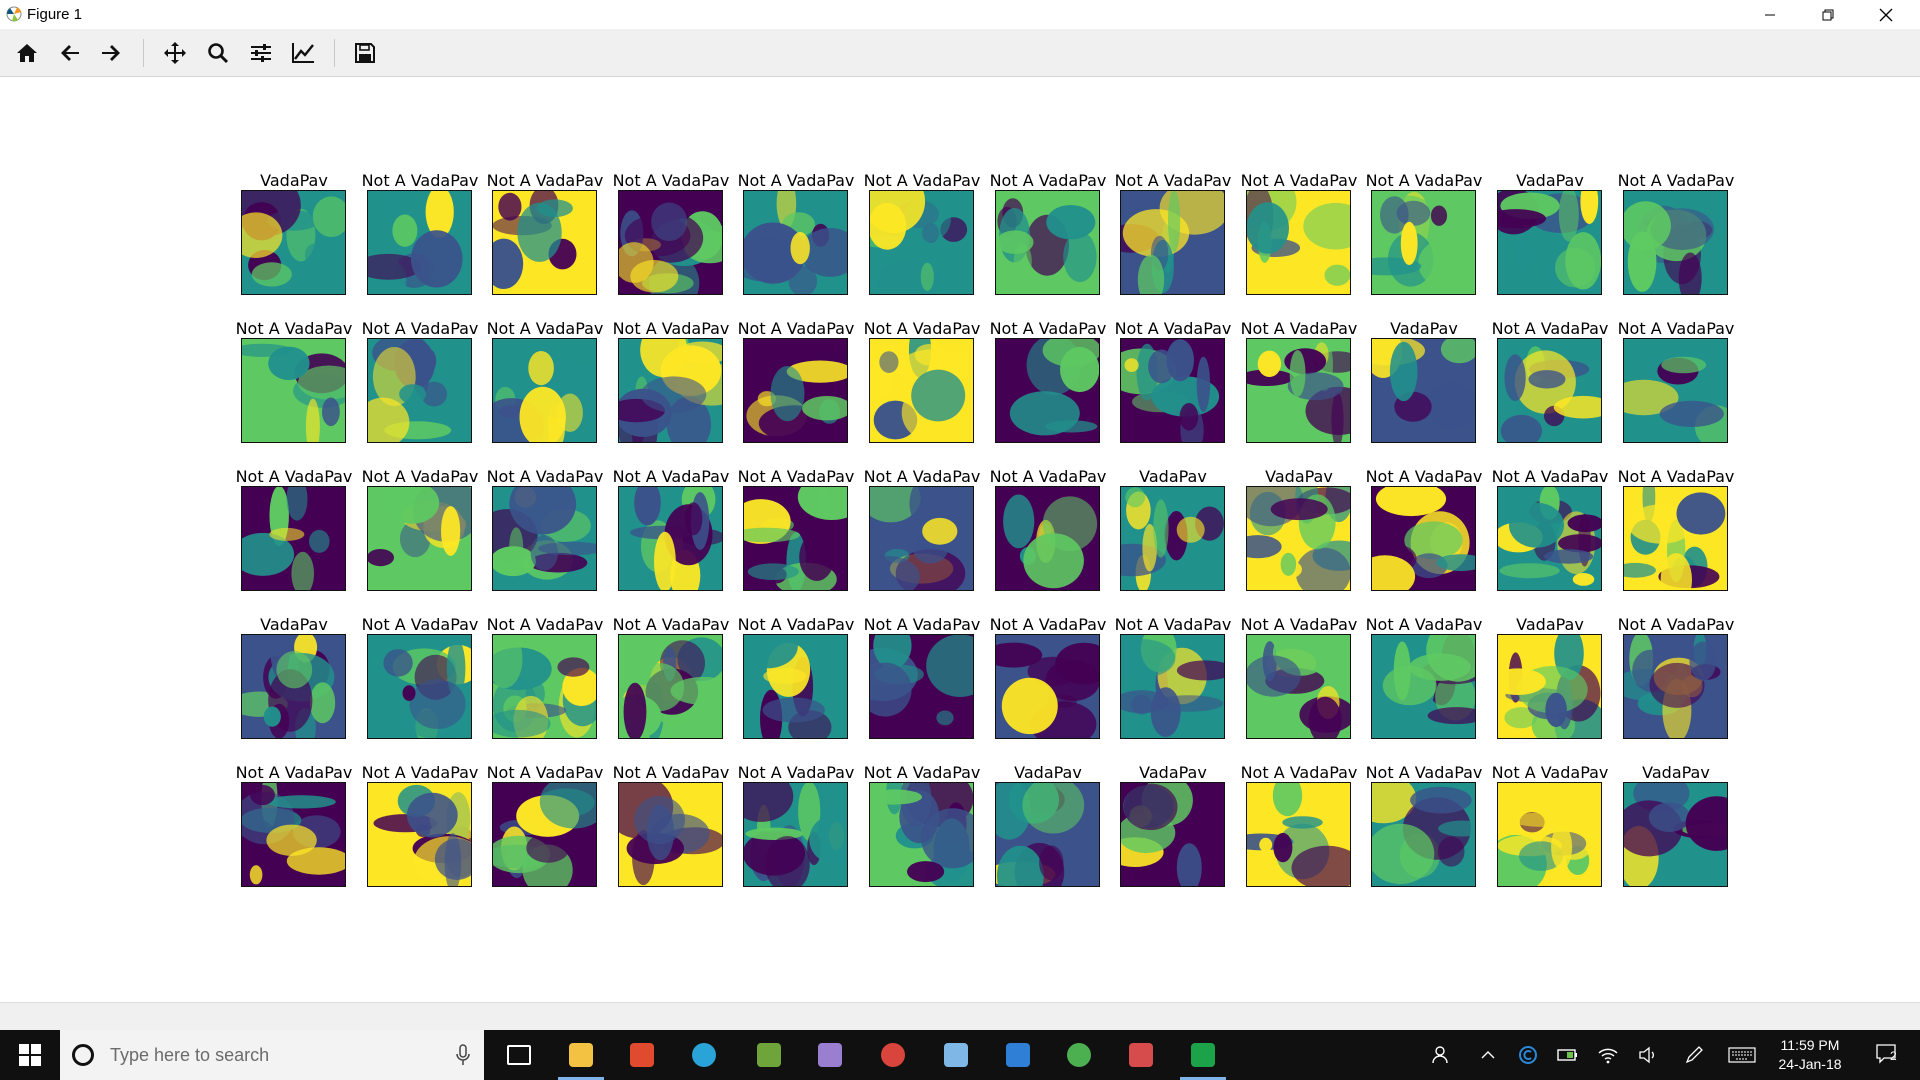 The image size is (1920, 1080). Describe the element at coordinates (83, 1055) in the screenshot. I see `cortana-icon` at that location.